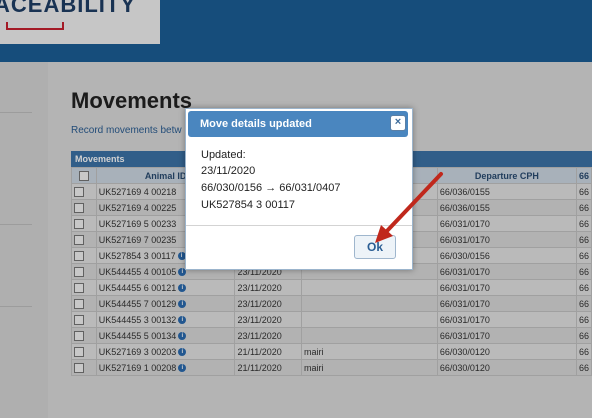 The height and width of the screenshot is (418, 592). Describe the element at coordinates (413, 203) in the screenshot. I see `arrow-shaft` at that location.